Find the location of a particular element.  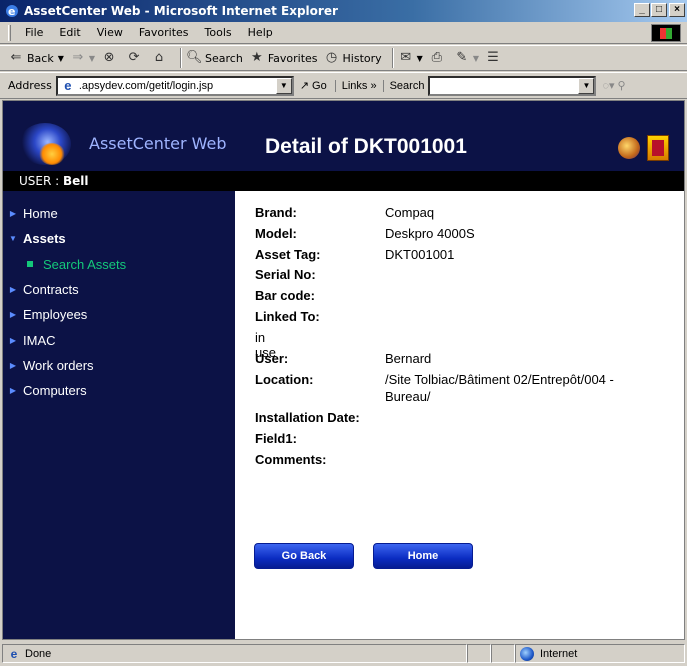

search-bar-label: Search is located at coordinates (403, 85).